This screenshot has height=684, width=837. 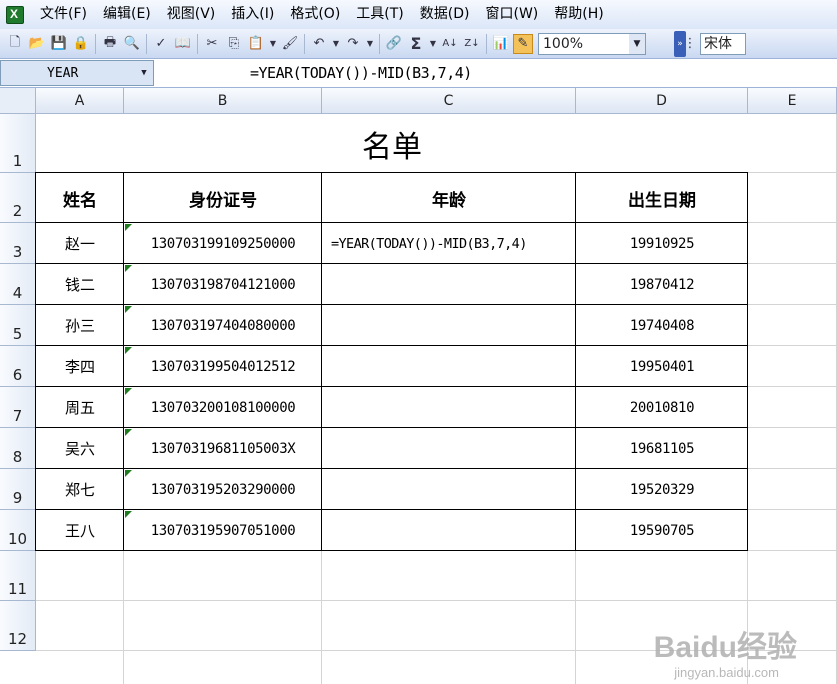 What do you see at coordinates (161, 44) in the screenshot?
I see `spelling-icon: ✓` at bounding box center [161, 44].